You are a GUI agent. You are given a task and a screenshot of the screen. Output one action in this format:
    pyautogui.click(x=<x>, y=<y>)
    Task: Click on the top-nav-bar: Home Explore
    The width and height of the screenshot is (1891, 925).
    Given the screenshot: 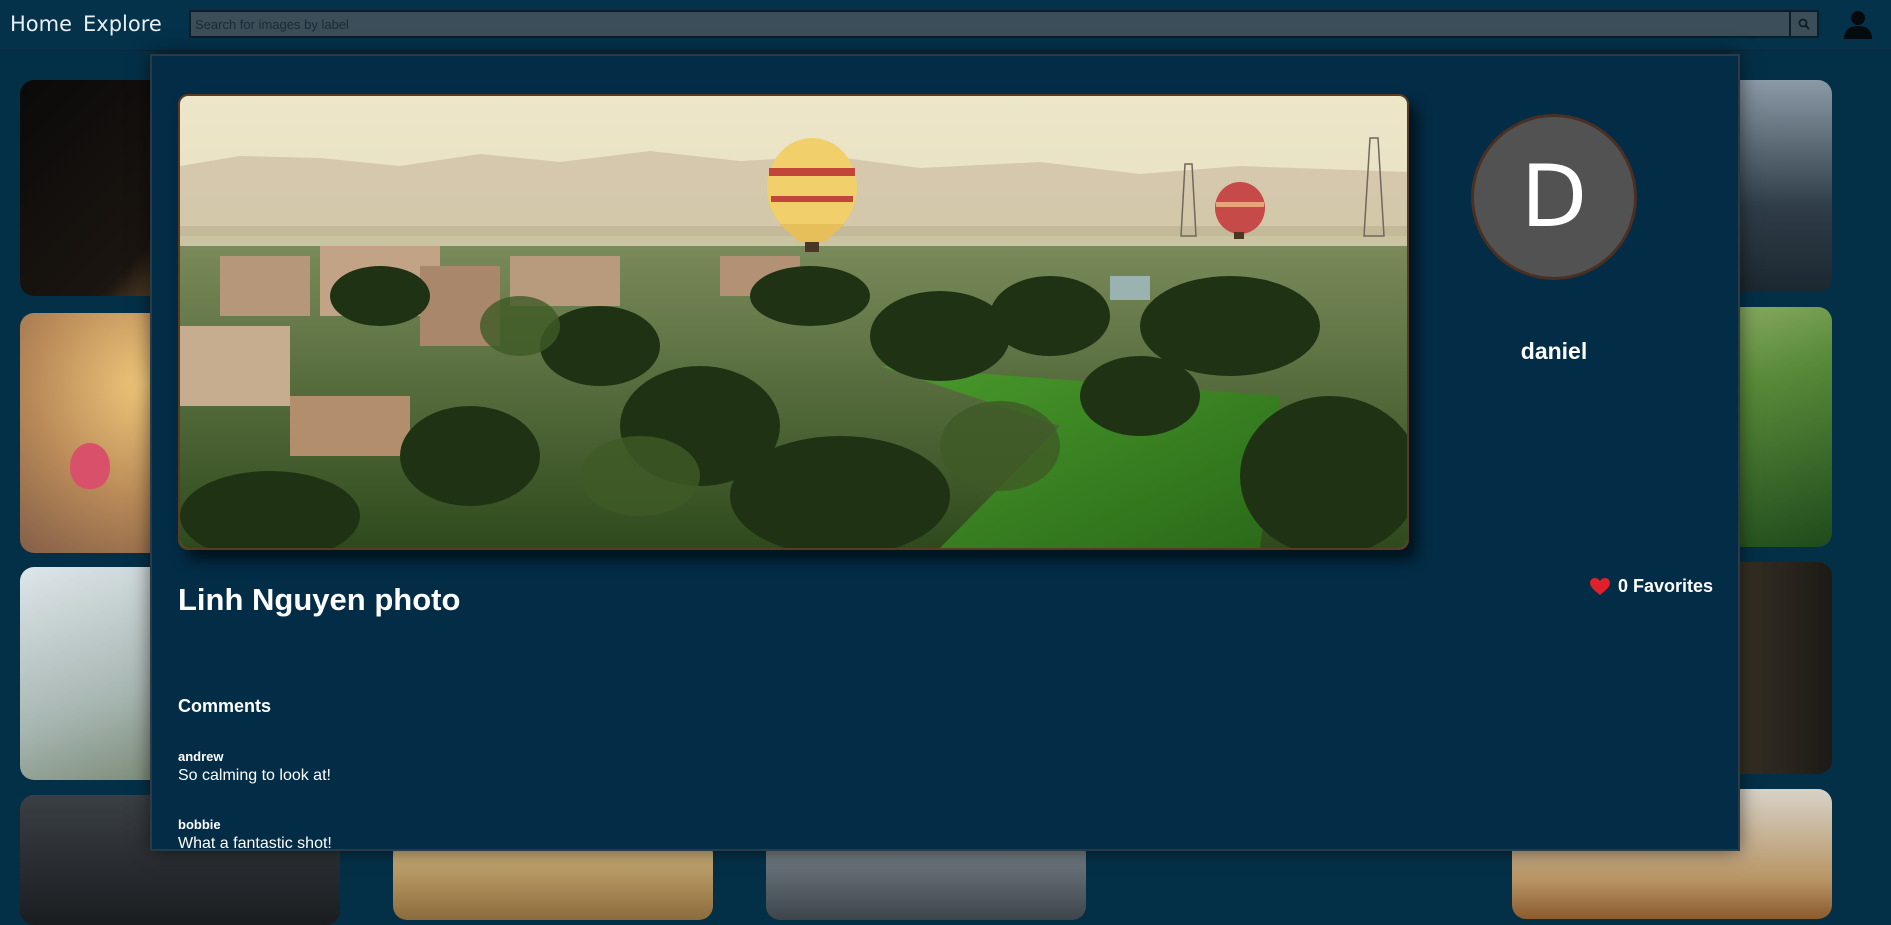 What is the action you would take?
    pyautogui.click(x=945, y=25)
    